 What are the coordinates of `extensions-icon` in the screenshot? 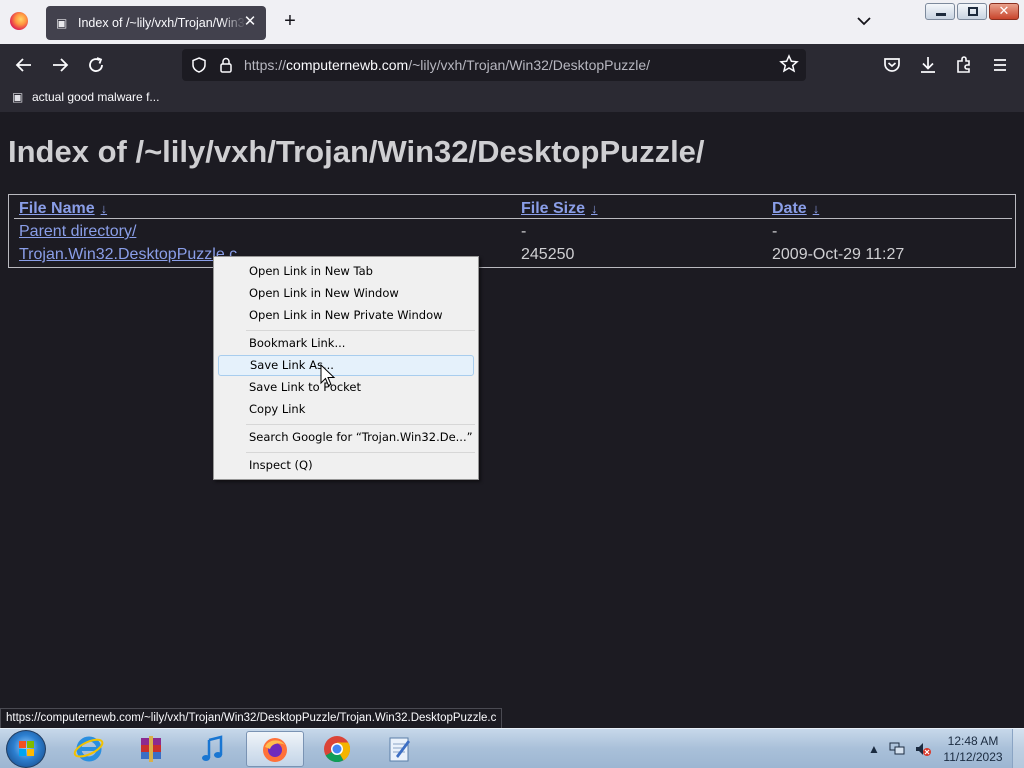 It's located at (963, 64).